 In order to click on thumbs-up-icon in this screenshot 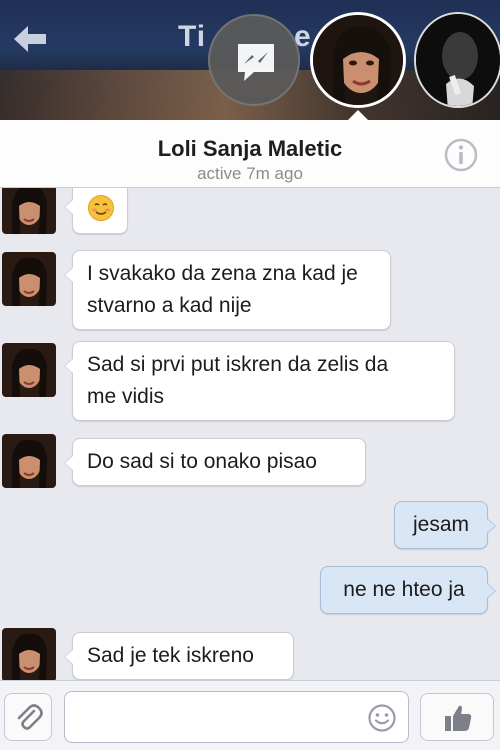, I will do `click(458, 718)`.